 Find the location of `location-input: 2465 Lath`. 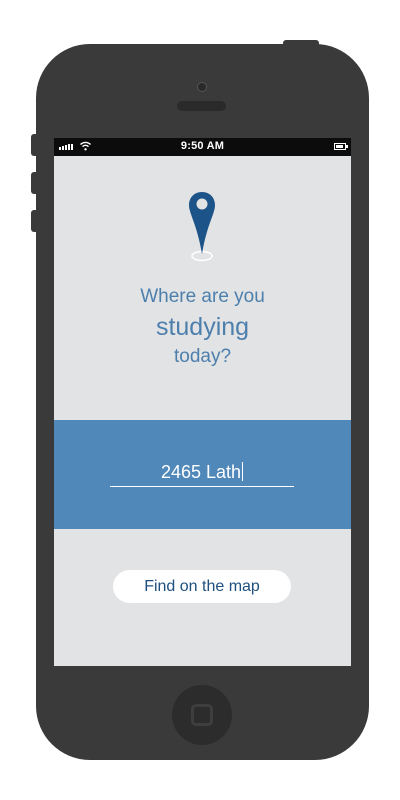

location-input: 2465 Lath is located at coordinates (202, 473).